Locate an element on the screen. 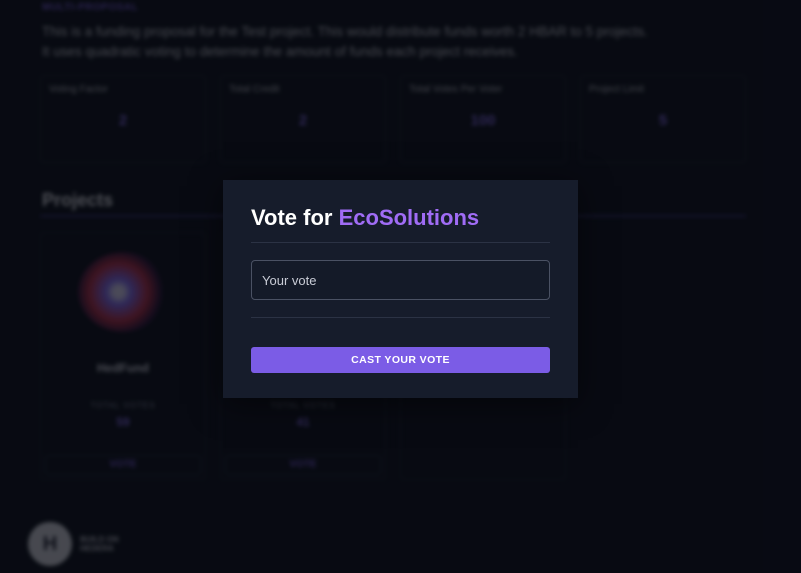 The image size is (801, 573). modal-divider-top is located at coordinates (400, 242).